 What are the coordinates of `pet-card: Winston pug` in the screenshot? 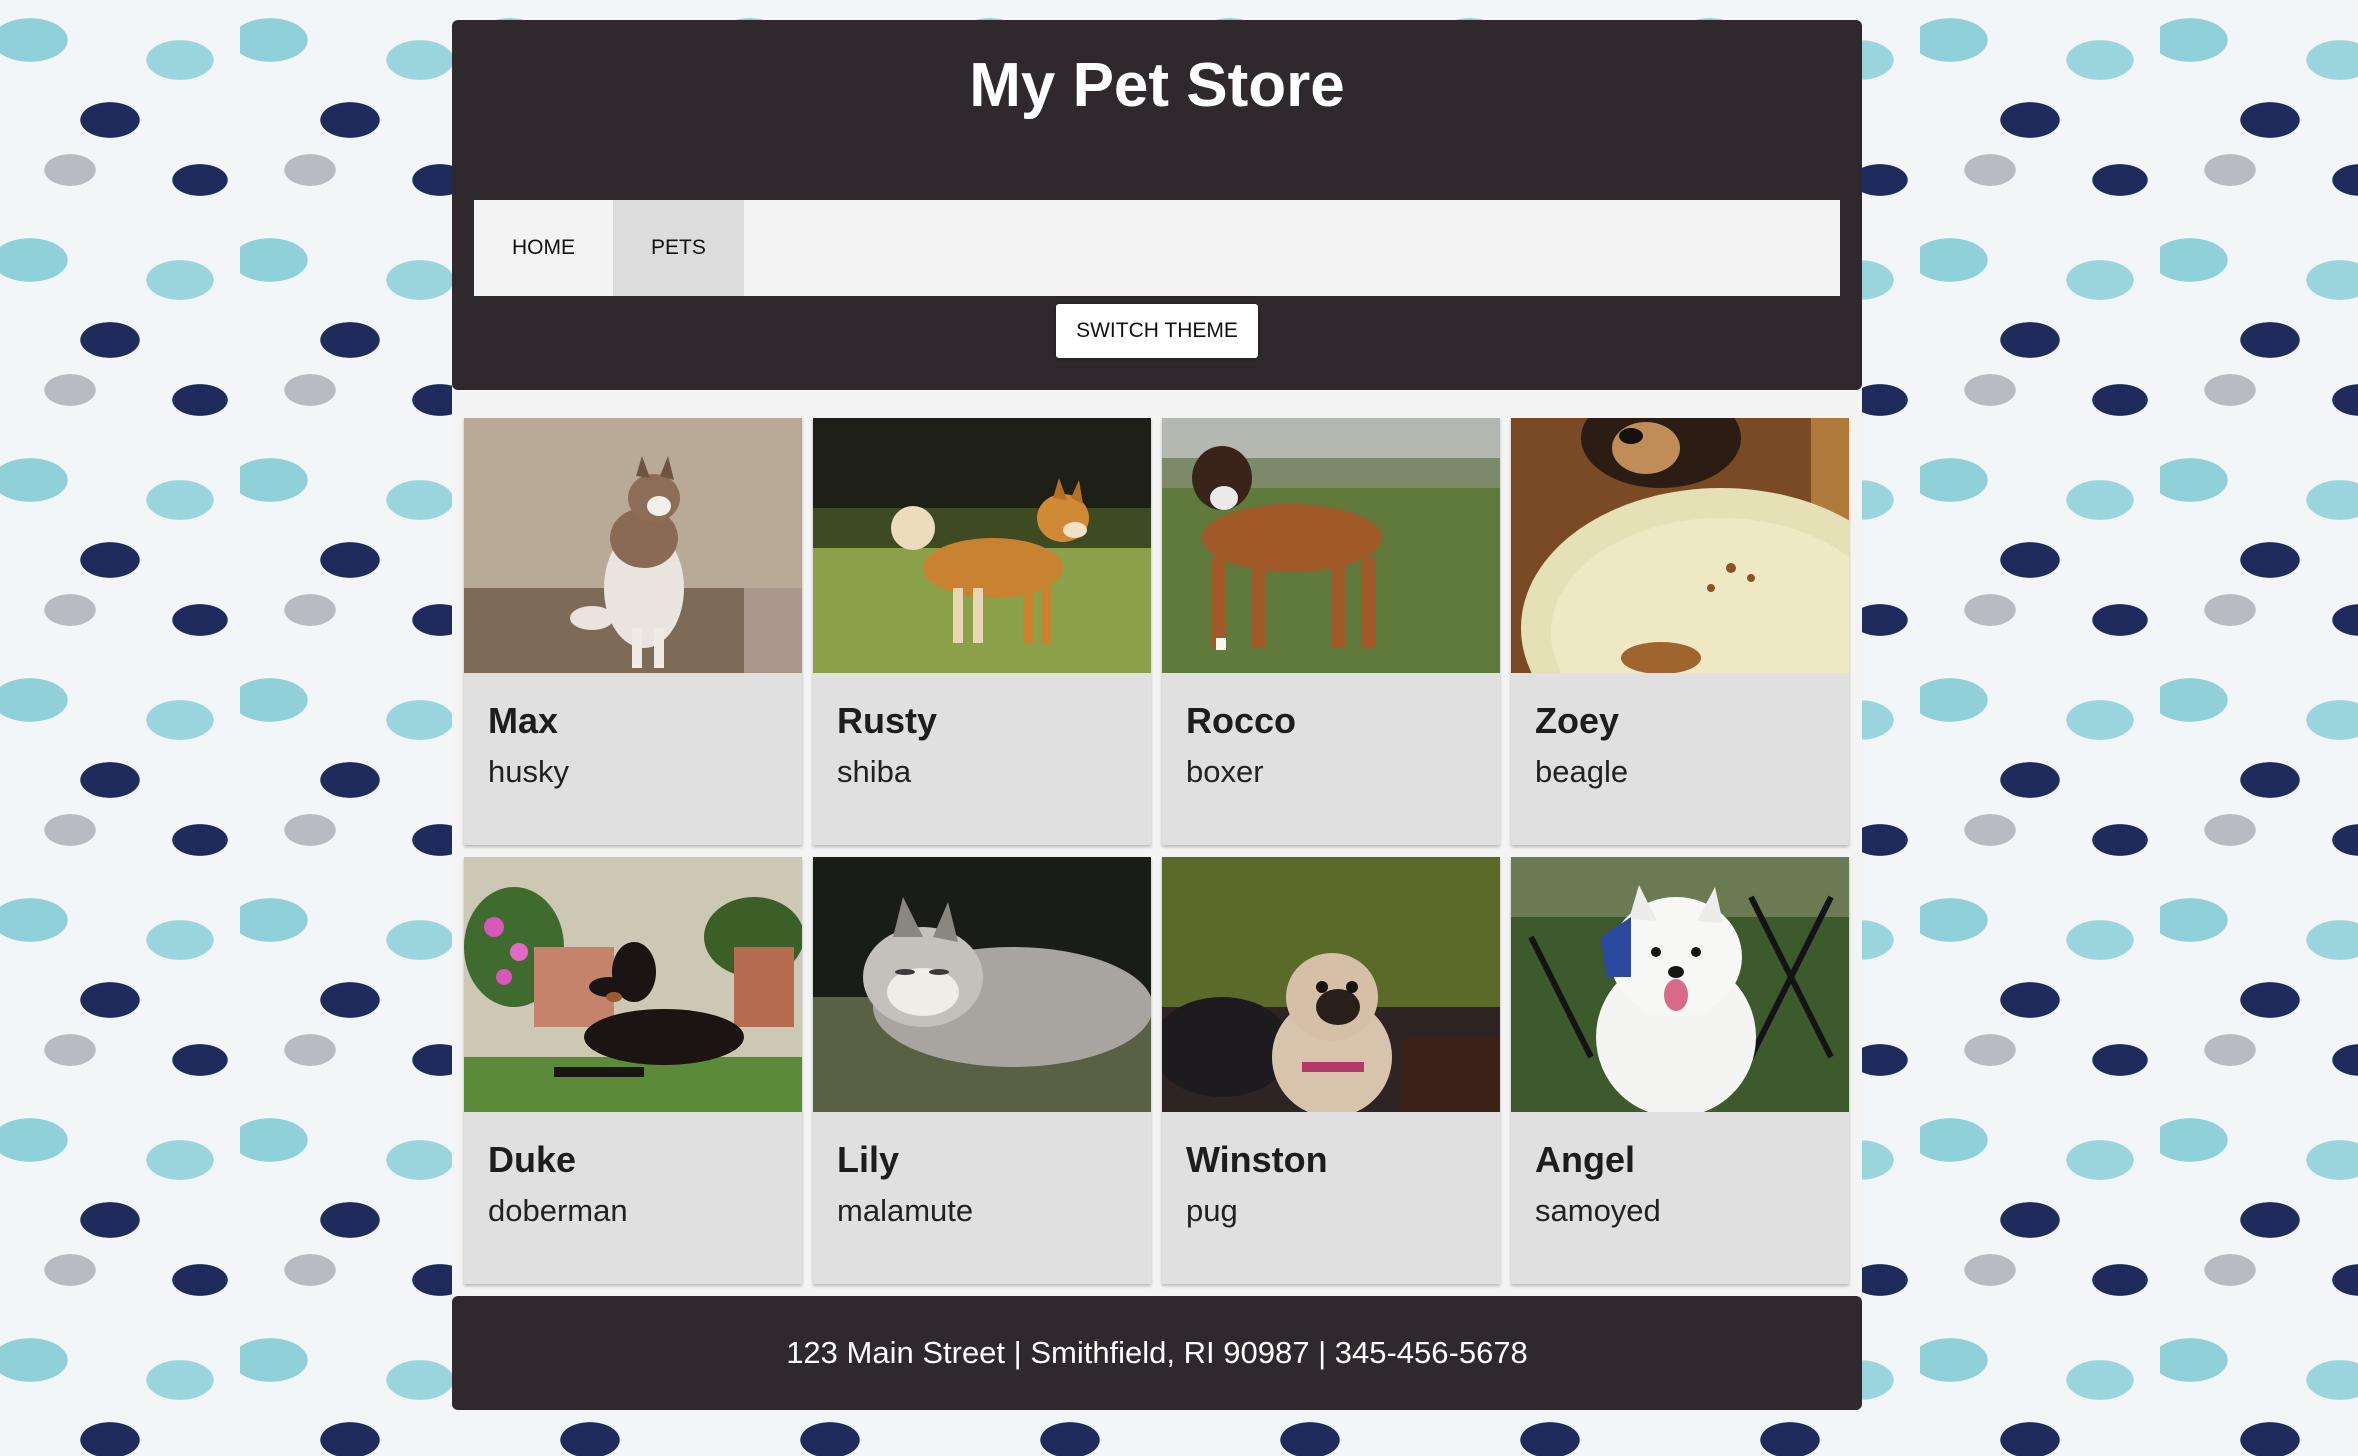 It's located at (1331, 1070).